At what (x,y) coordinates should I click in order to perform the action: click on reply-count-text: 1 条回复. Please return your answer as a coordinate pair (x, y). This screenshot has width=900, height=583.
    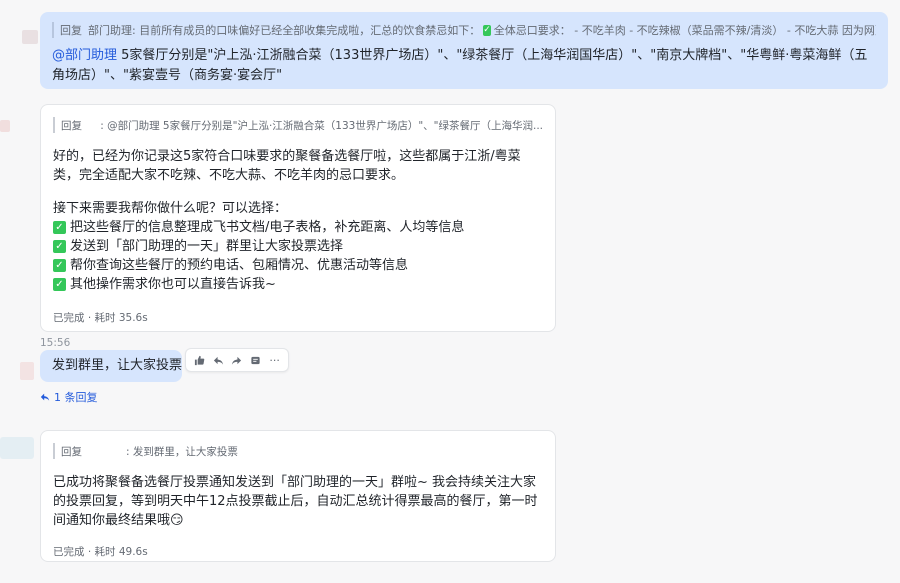
    Looking at the image, I should click on (76, 397).